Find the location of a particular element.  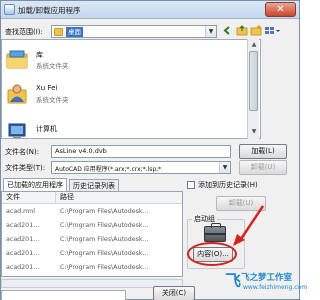

app-icon is located at coordinates (9, 9).